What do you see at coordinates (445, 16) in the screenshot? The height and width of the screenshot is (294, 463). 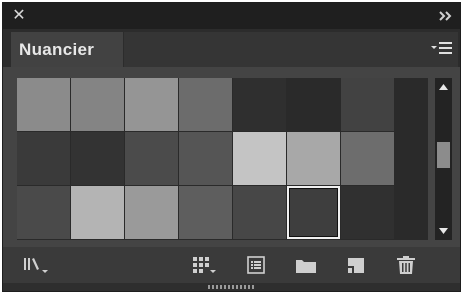 I see `double-chevron-right-icon` at bounding box center [445, 16].